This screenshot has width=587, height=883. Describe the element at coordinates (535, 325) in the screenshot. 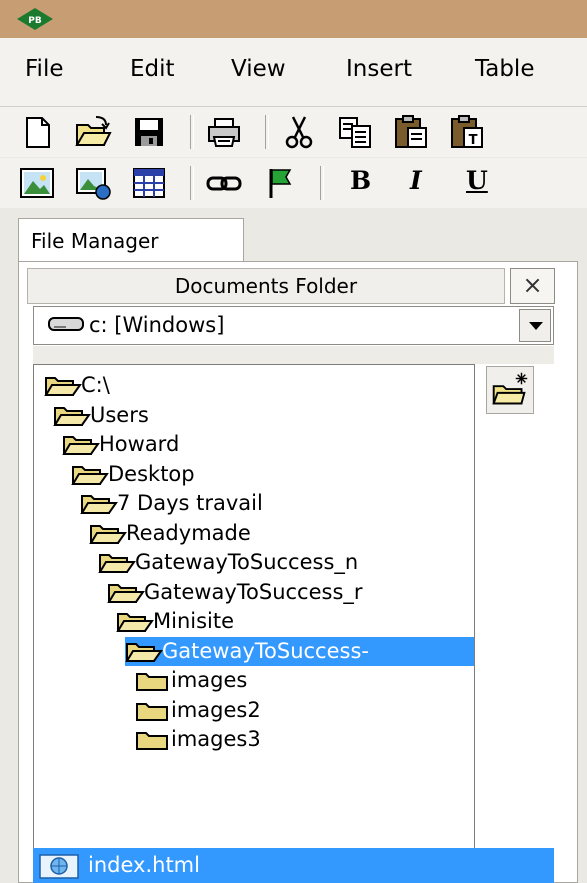

I see `chevron-down-icon` at that location.